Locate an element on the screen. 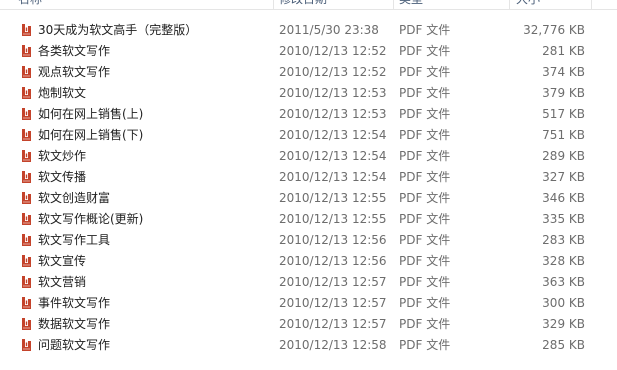 This screenshot has height=370, width=617. file-name: 30天成为软文高手（完整版） is located at coordinates (118, 30).